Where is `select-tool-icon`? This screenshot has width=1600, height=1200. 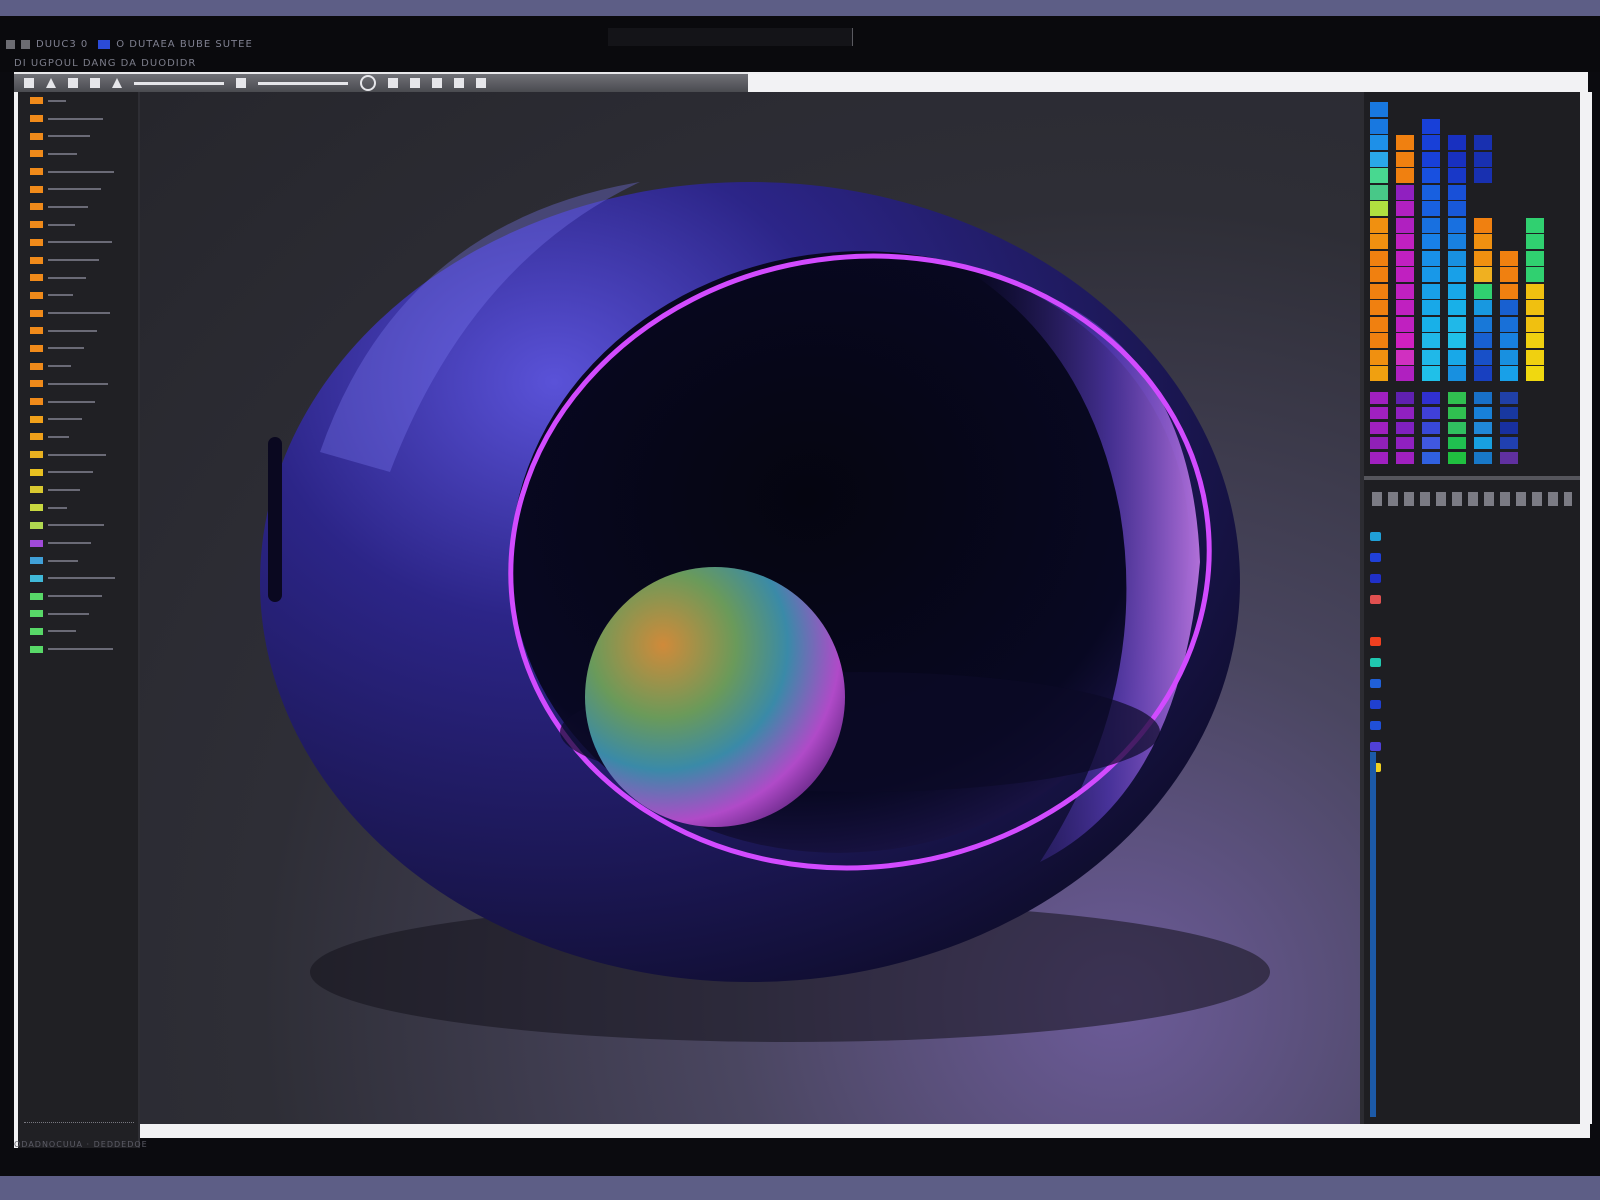
select-tool-icon is located at coordinates (29, 83).